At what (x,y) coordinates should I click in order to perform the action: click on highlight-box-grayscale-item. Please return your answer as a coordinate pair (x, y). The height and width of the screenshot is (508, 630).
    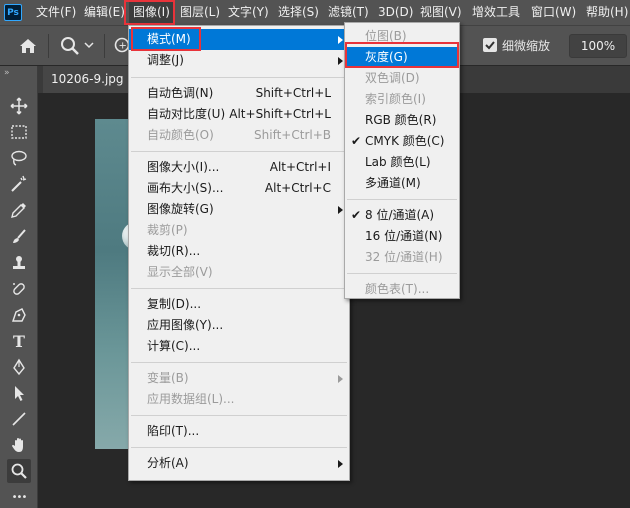
    Looking at the image, I should click on (402, 55).